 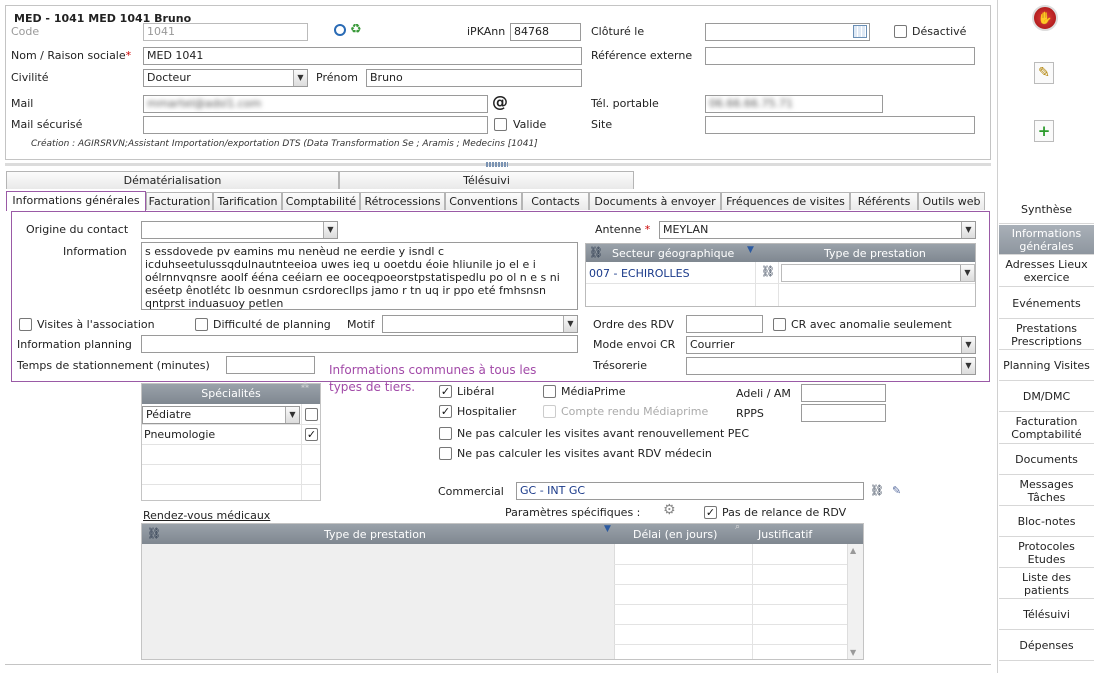 I want to click on motif-select: ▼, so click(x=480, y=324).